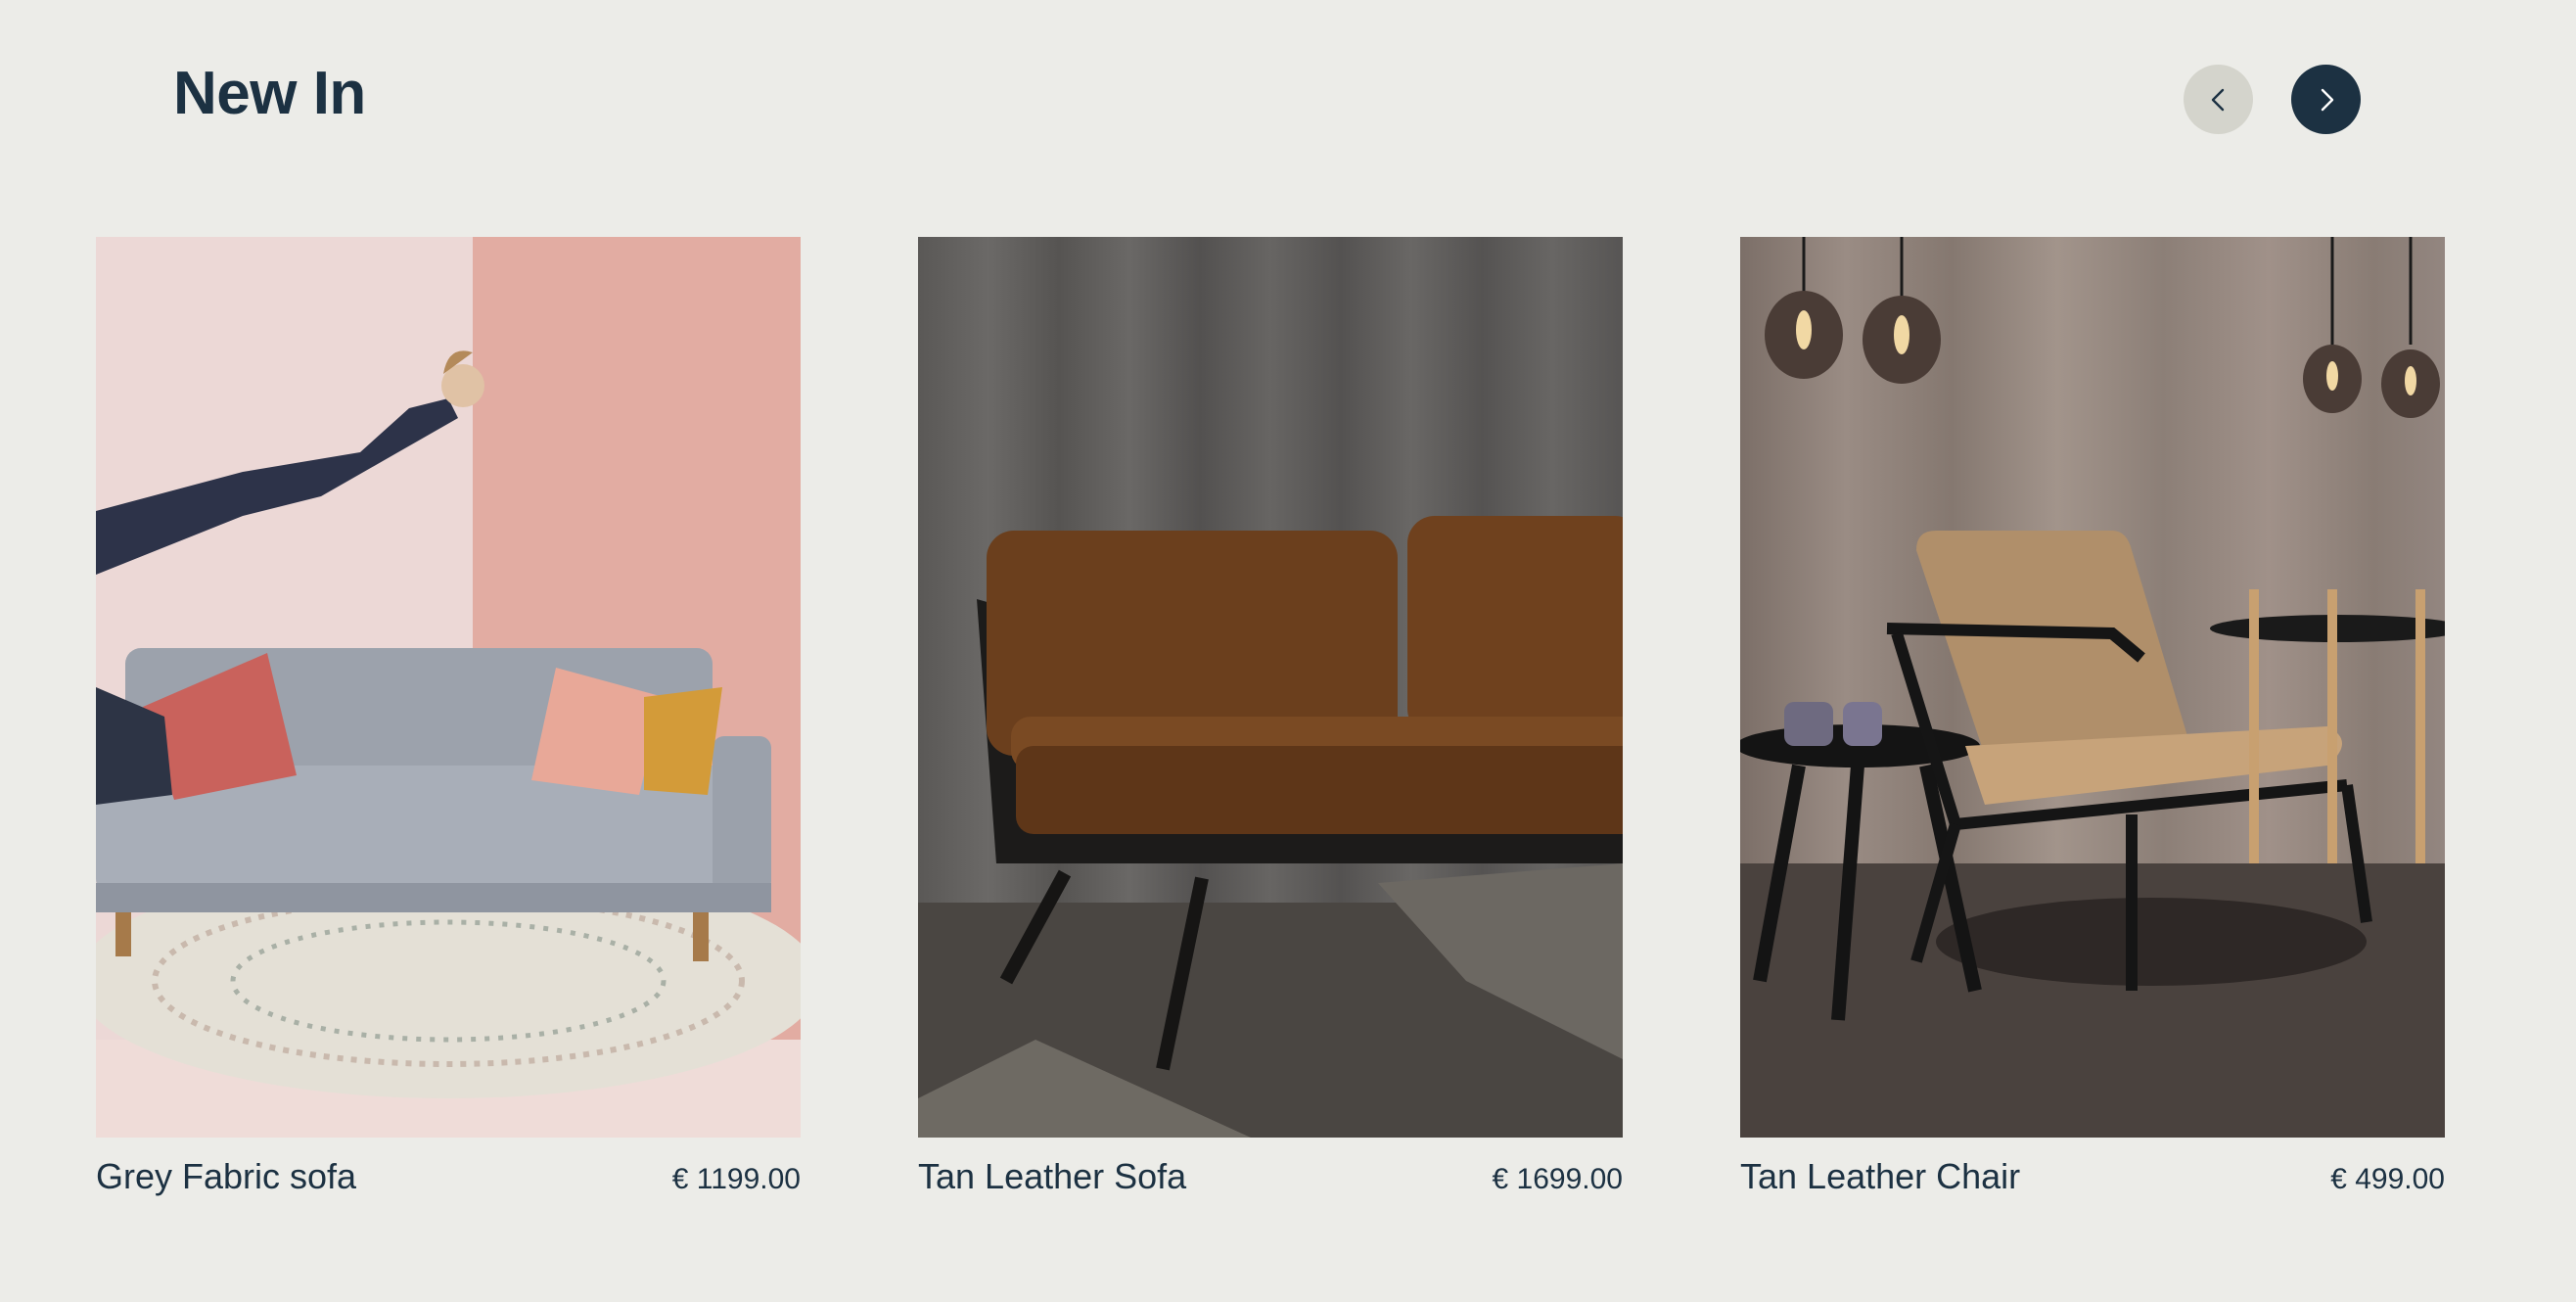 This screenshot has height=1302, width=2576. I want to click on product-name: Tan Leather Sofa, so click(1052, 1176).